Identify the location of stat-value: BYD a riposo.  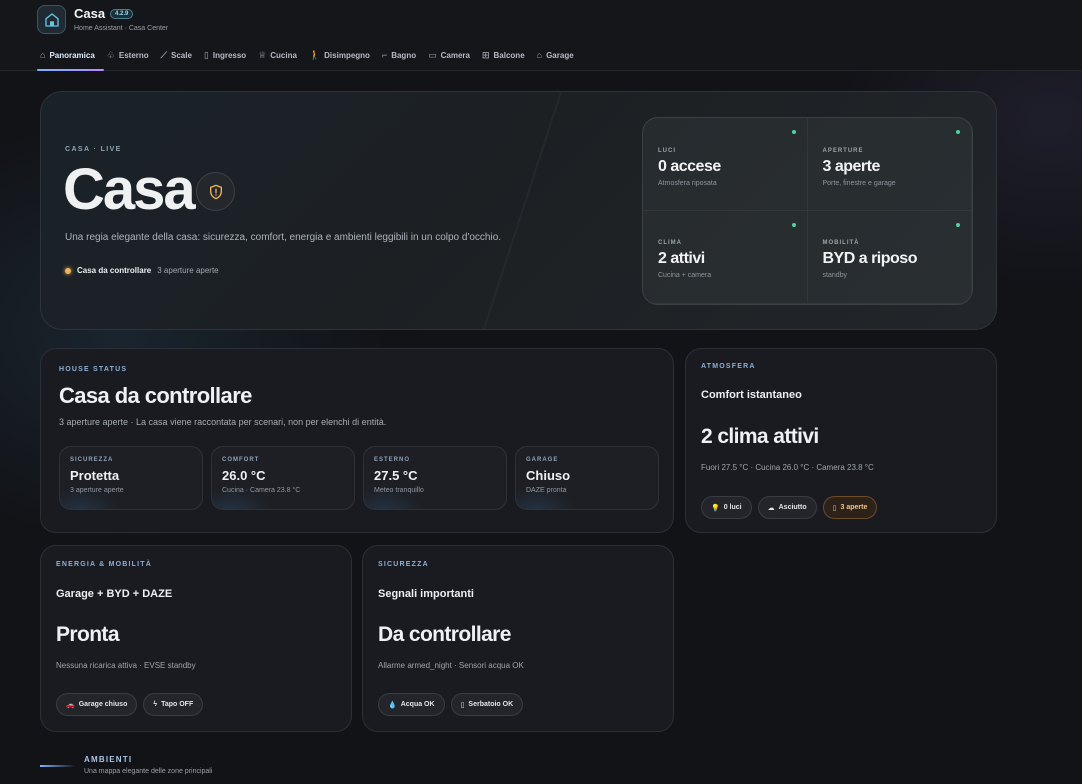
(870, 258).